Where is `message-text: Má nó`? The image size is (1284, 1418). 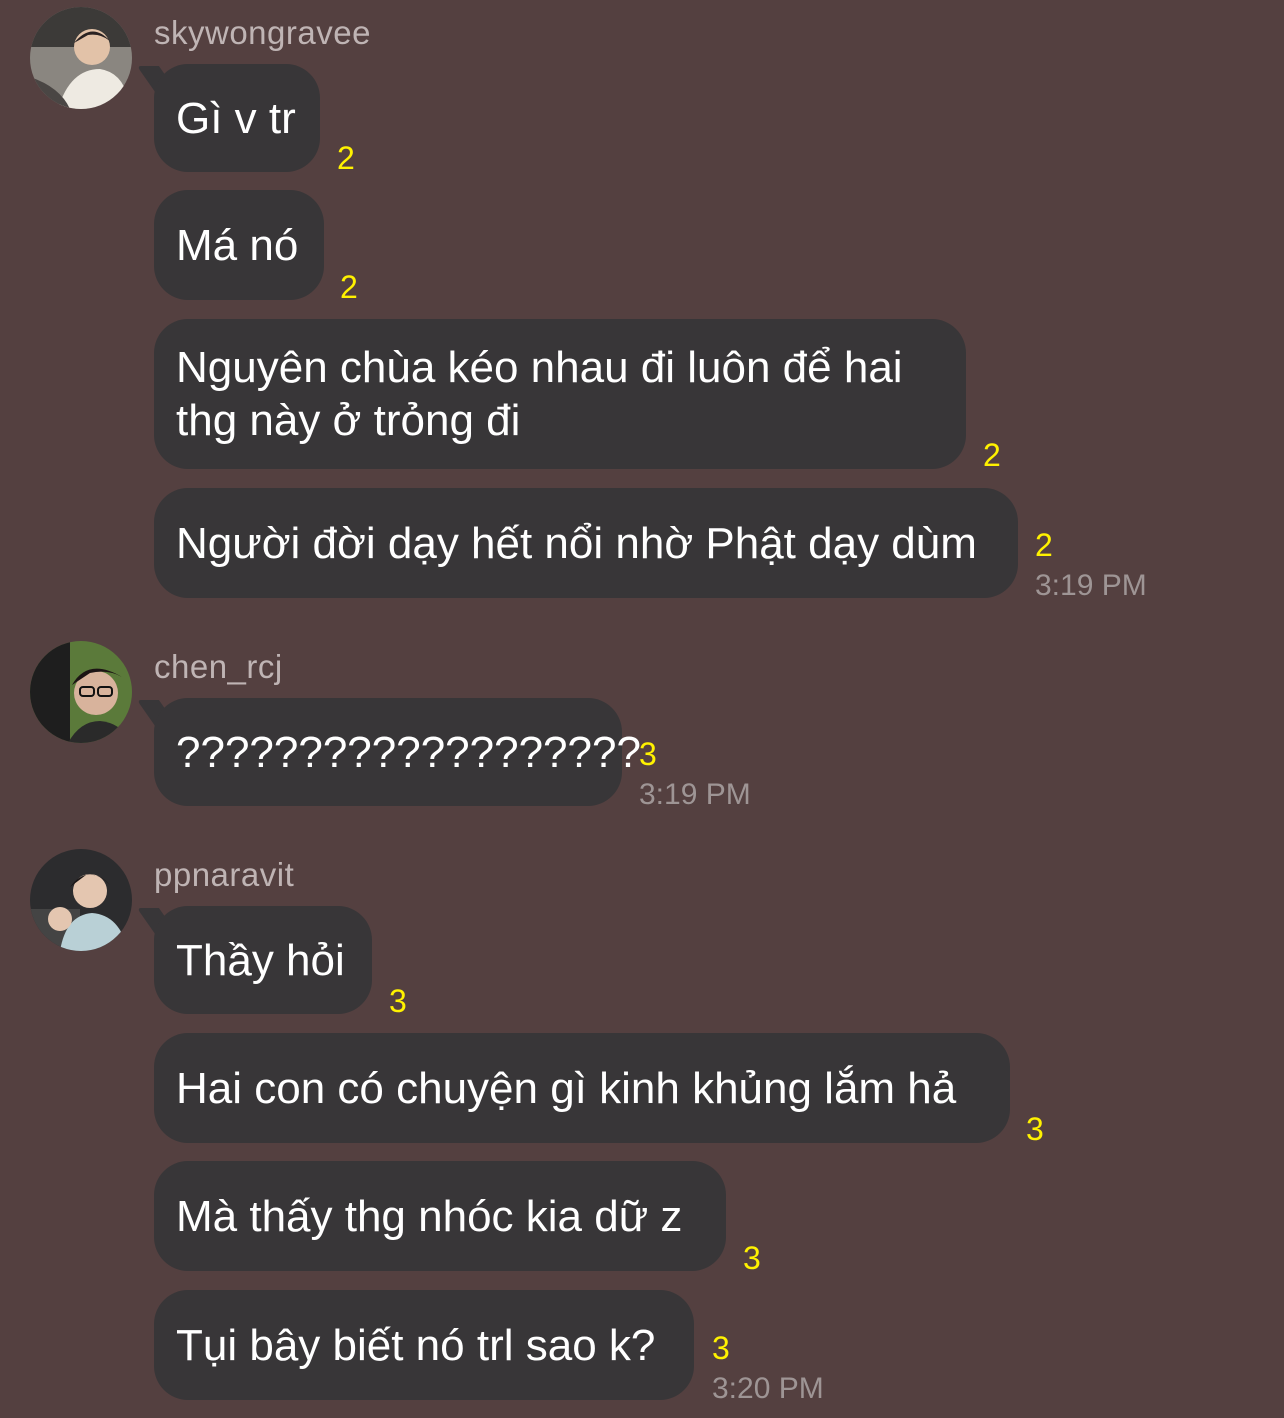 message-text: Má nó is located at coordinates (237, 245).